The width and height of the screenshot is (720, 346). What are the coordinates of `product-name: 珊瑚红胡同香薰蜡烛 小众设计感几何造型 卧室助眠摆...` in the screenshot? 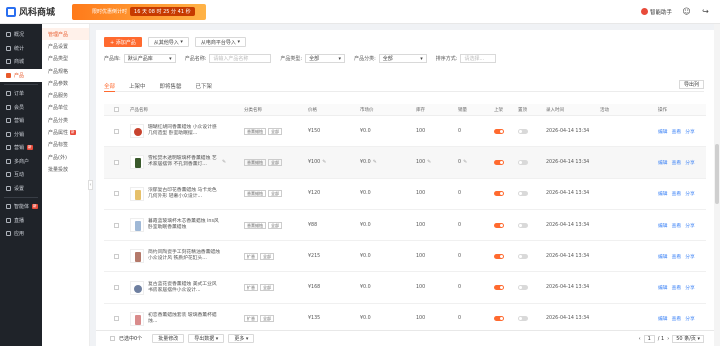 It's located at (184, 131).